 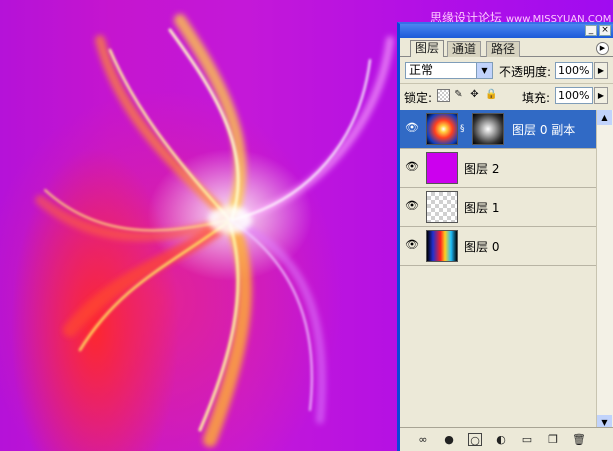 I want to click on fill-arrow-icon: ▶, so click(x=601, y=95).